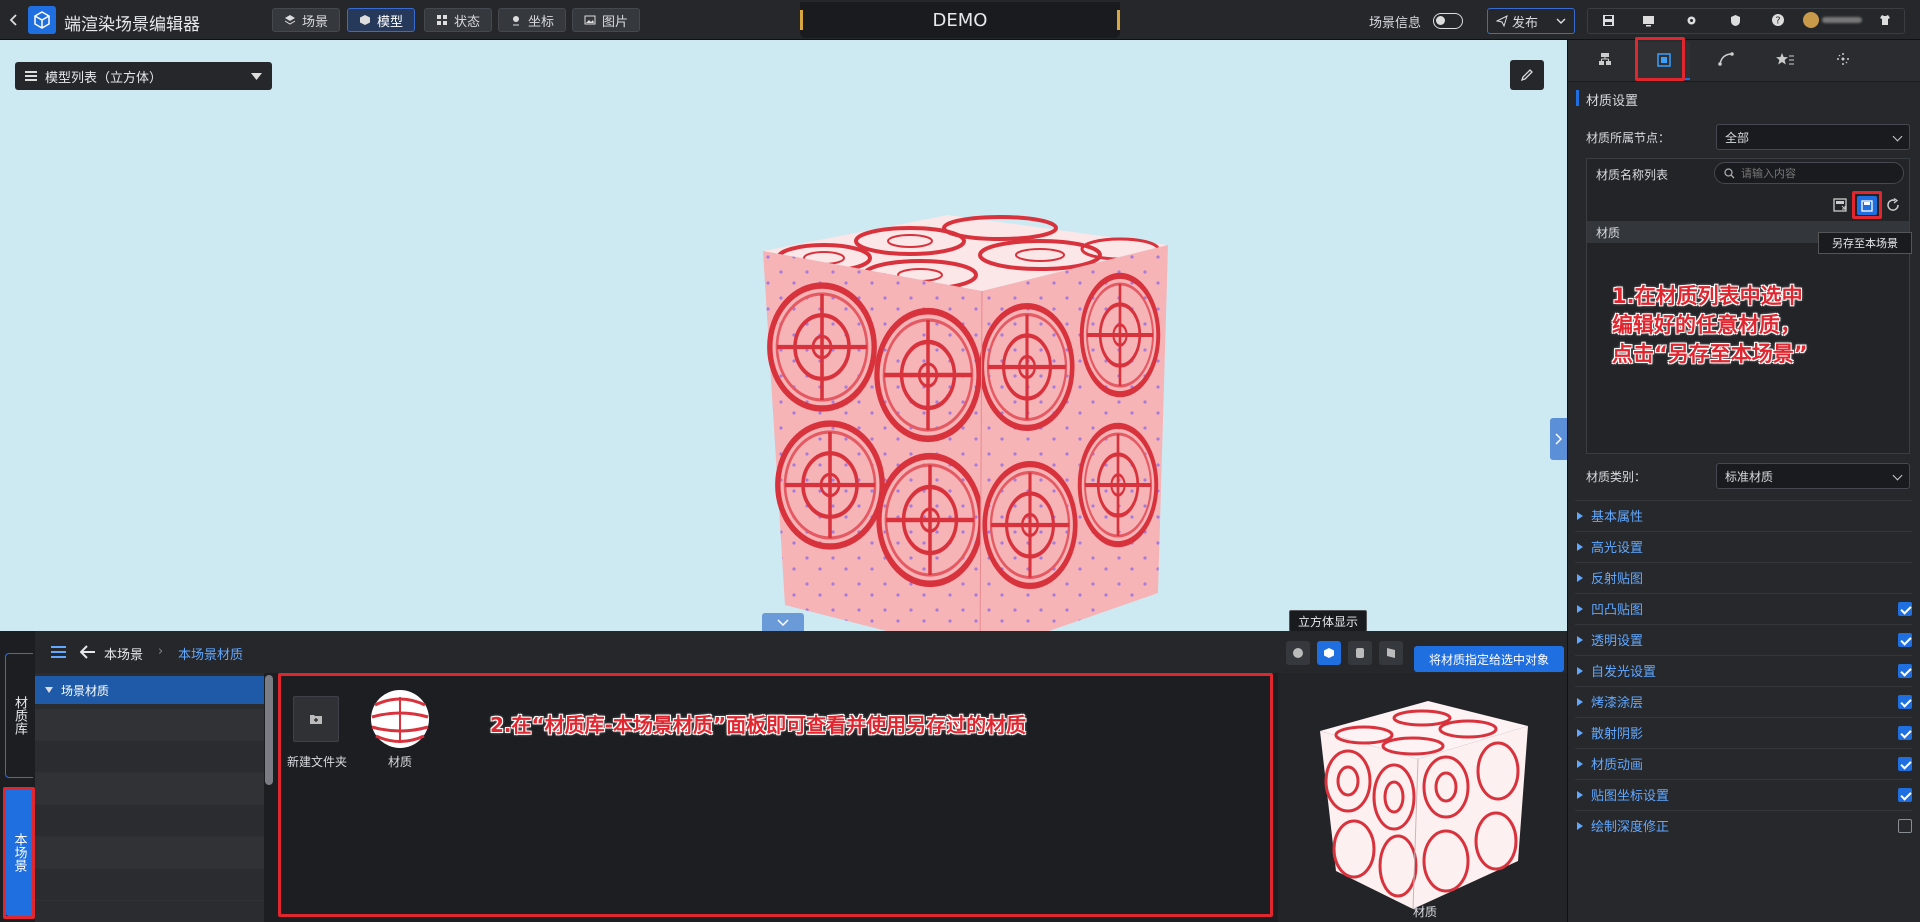  I want to click on app-logo-icon, so click(42, 20).